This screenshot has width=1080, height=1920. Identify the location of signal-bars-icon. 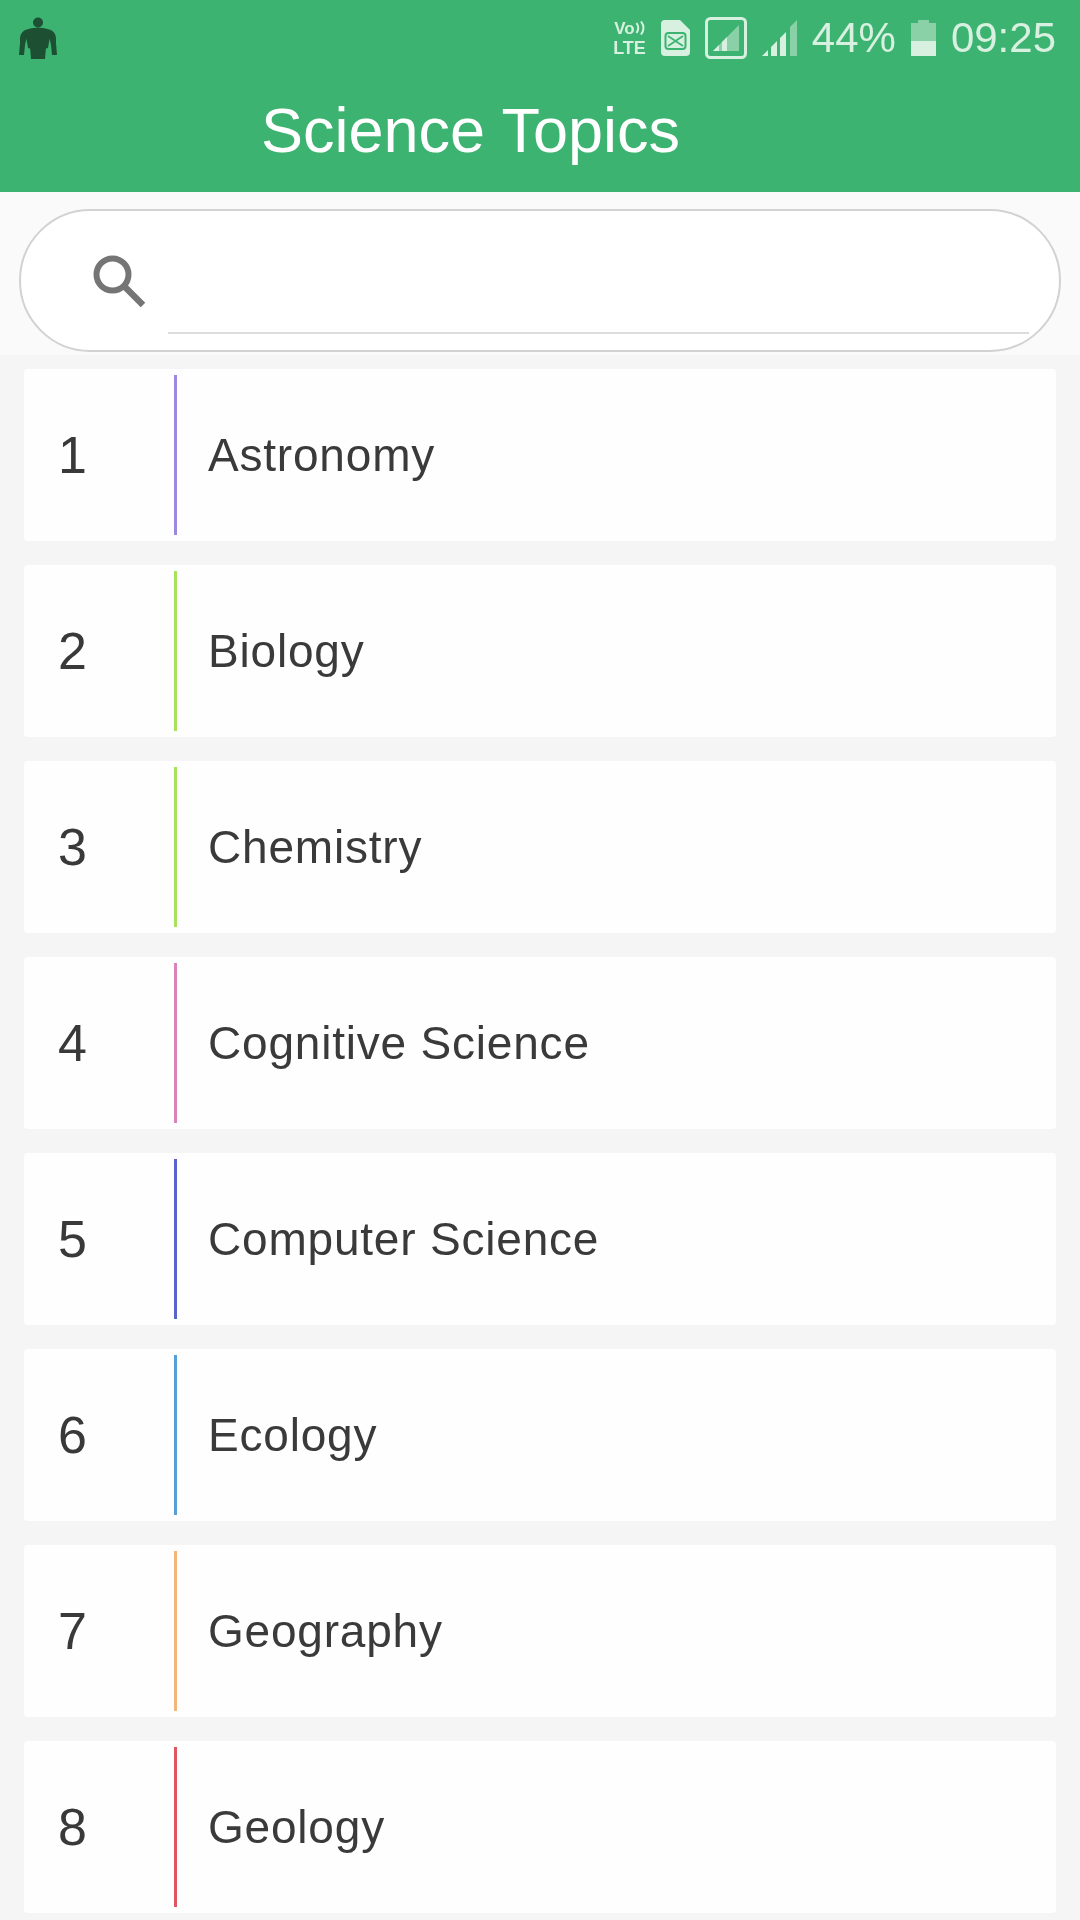
(779, 38).